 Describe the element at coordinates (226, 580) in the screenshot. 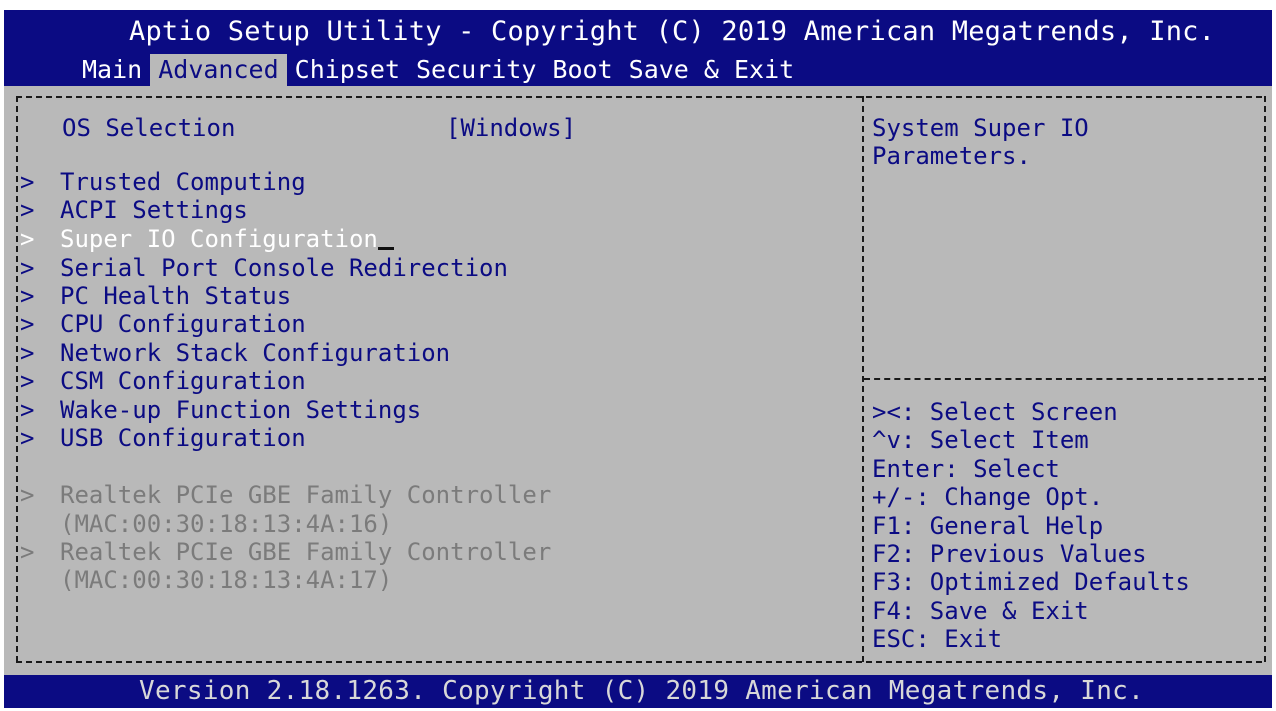

I see `nic-entry-2-mac: (MAC:00:30:18:13:4A:17)` at that location.